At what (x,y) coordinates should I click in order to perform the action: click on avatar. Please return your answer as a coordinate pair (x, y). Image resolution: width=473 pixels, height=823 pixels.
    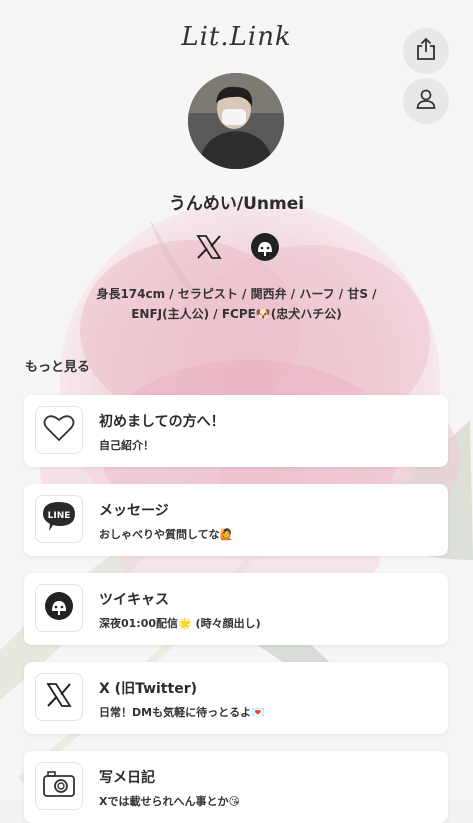
    Looking at the image, I should click on (236, 121).